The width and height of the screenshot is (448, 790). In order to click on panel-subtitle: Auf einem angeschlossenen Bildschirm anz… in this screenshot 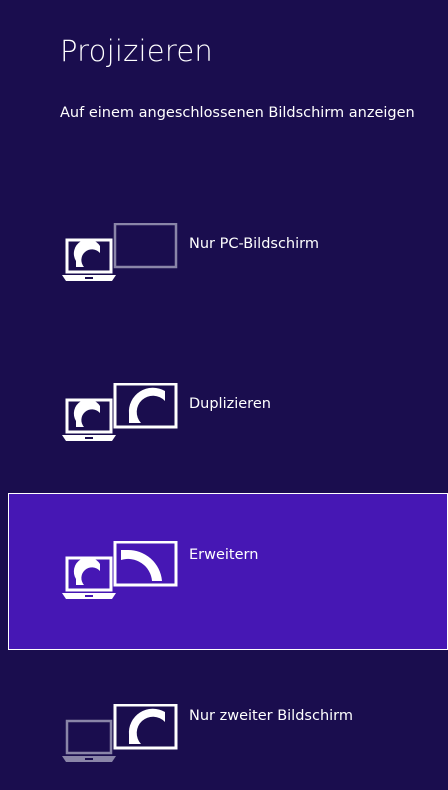, I will do `click(237, 113)`.